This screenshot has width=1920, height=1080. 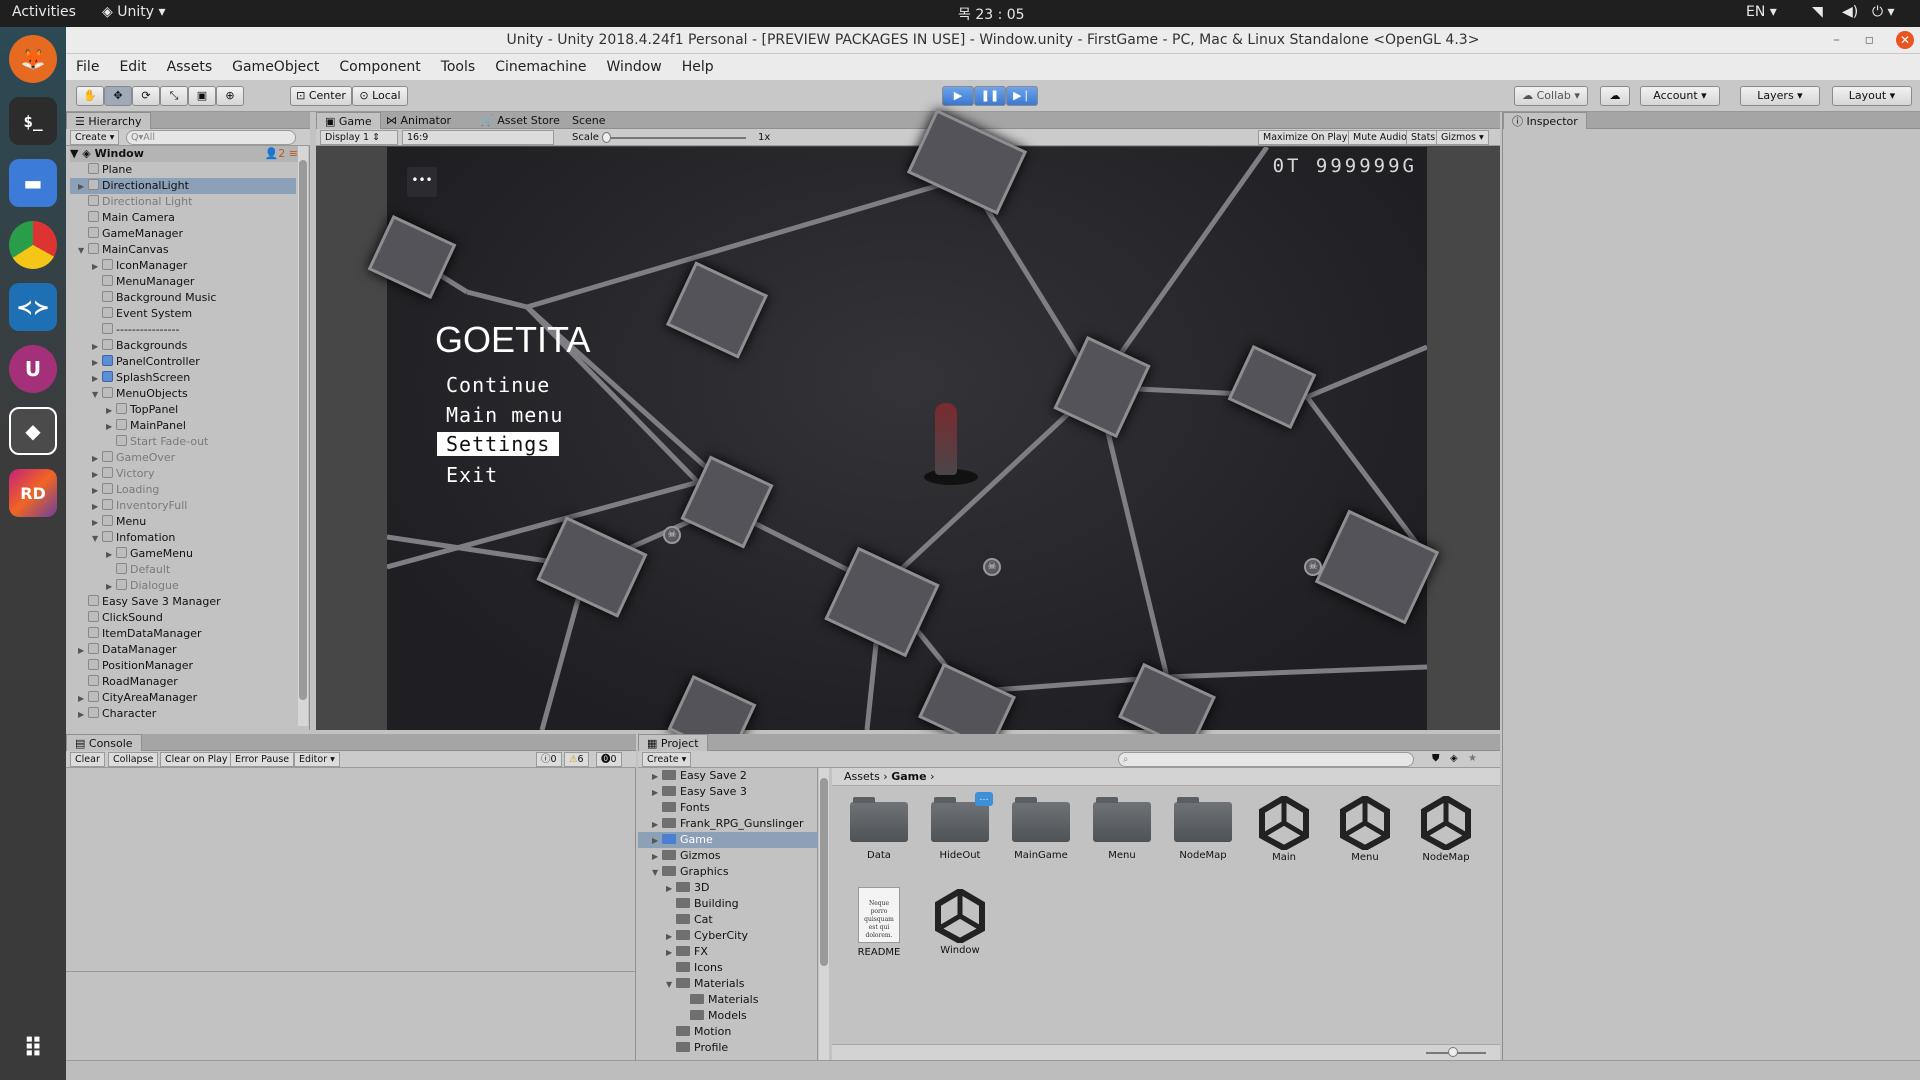 I want to click on unity-hub-icon: U, so click(x=33, y=369).